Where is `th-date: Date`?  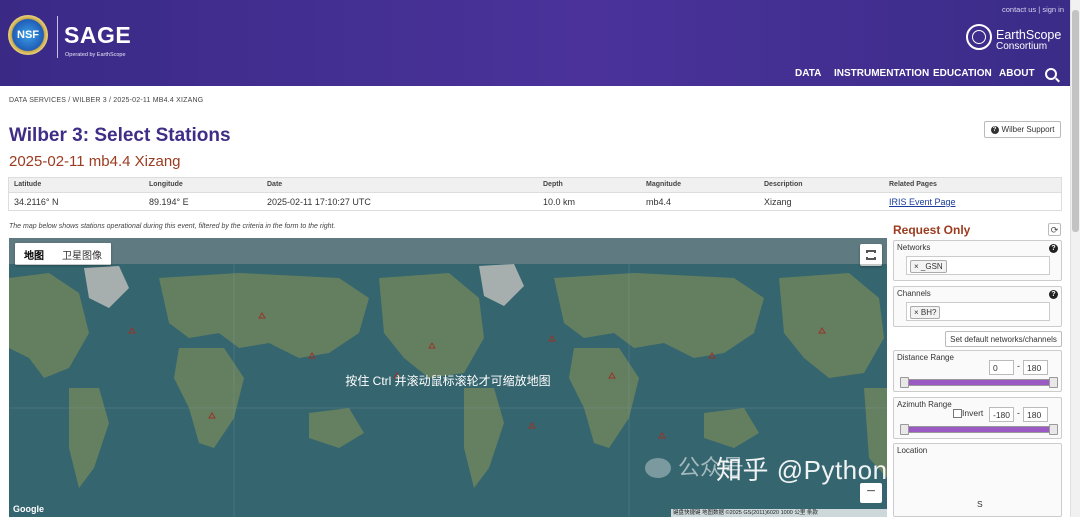 th-date: Date is located at coordinates (275, 184).